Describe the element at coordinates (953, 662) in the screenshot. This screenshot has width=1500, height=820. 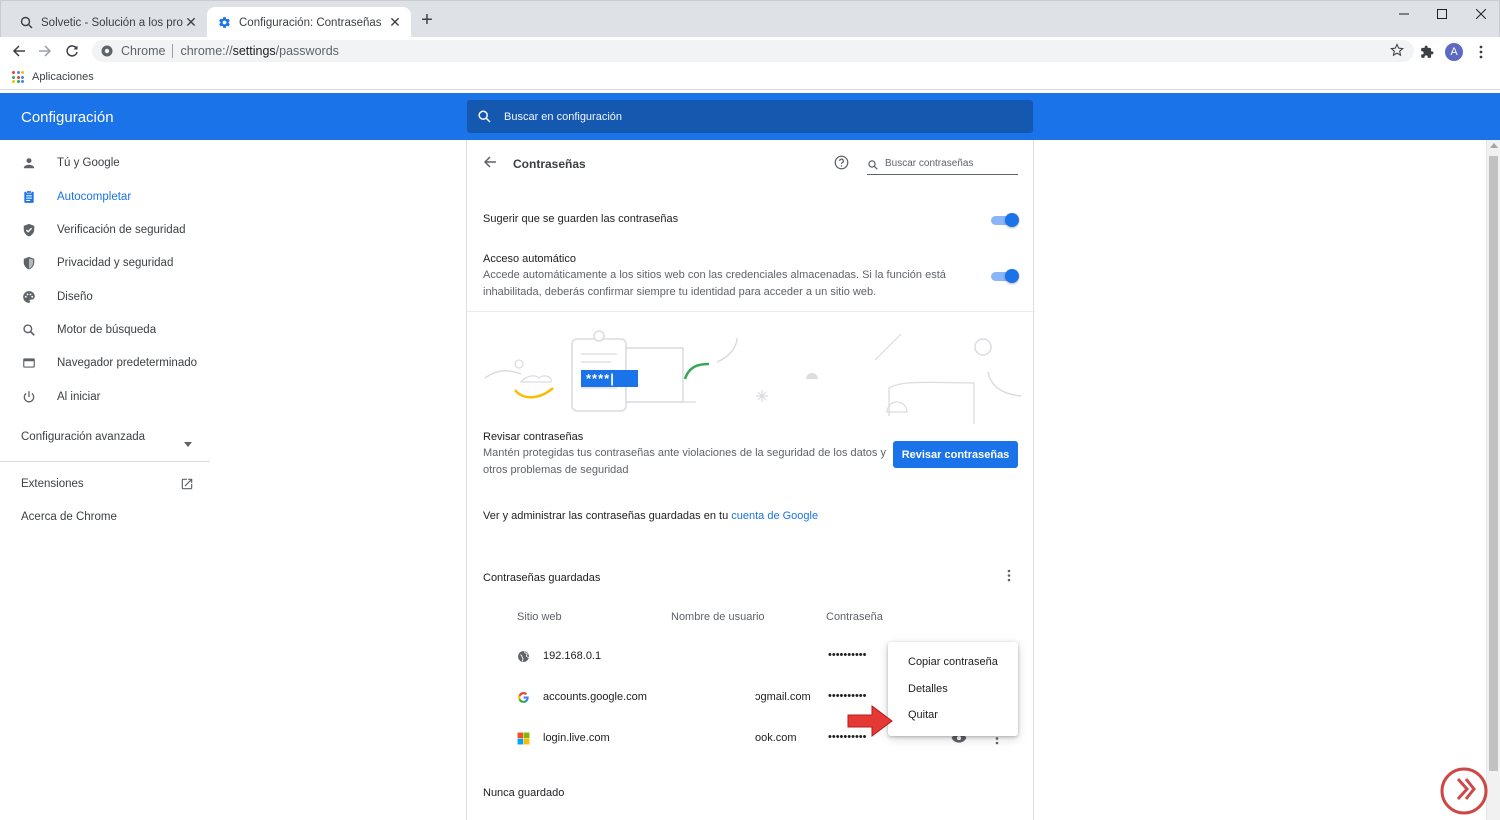
I see `menu-item-copy-password: Copiar contraseña` at that location.